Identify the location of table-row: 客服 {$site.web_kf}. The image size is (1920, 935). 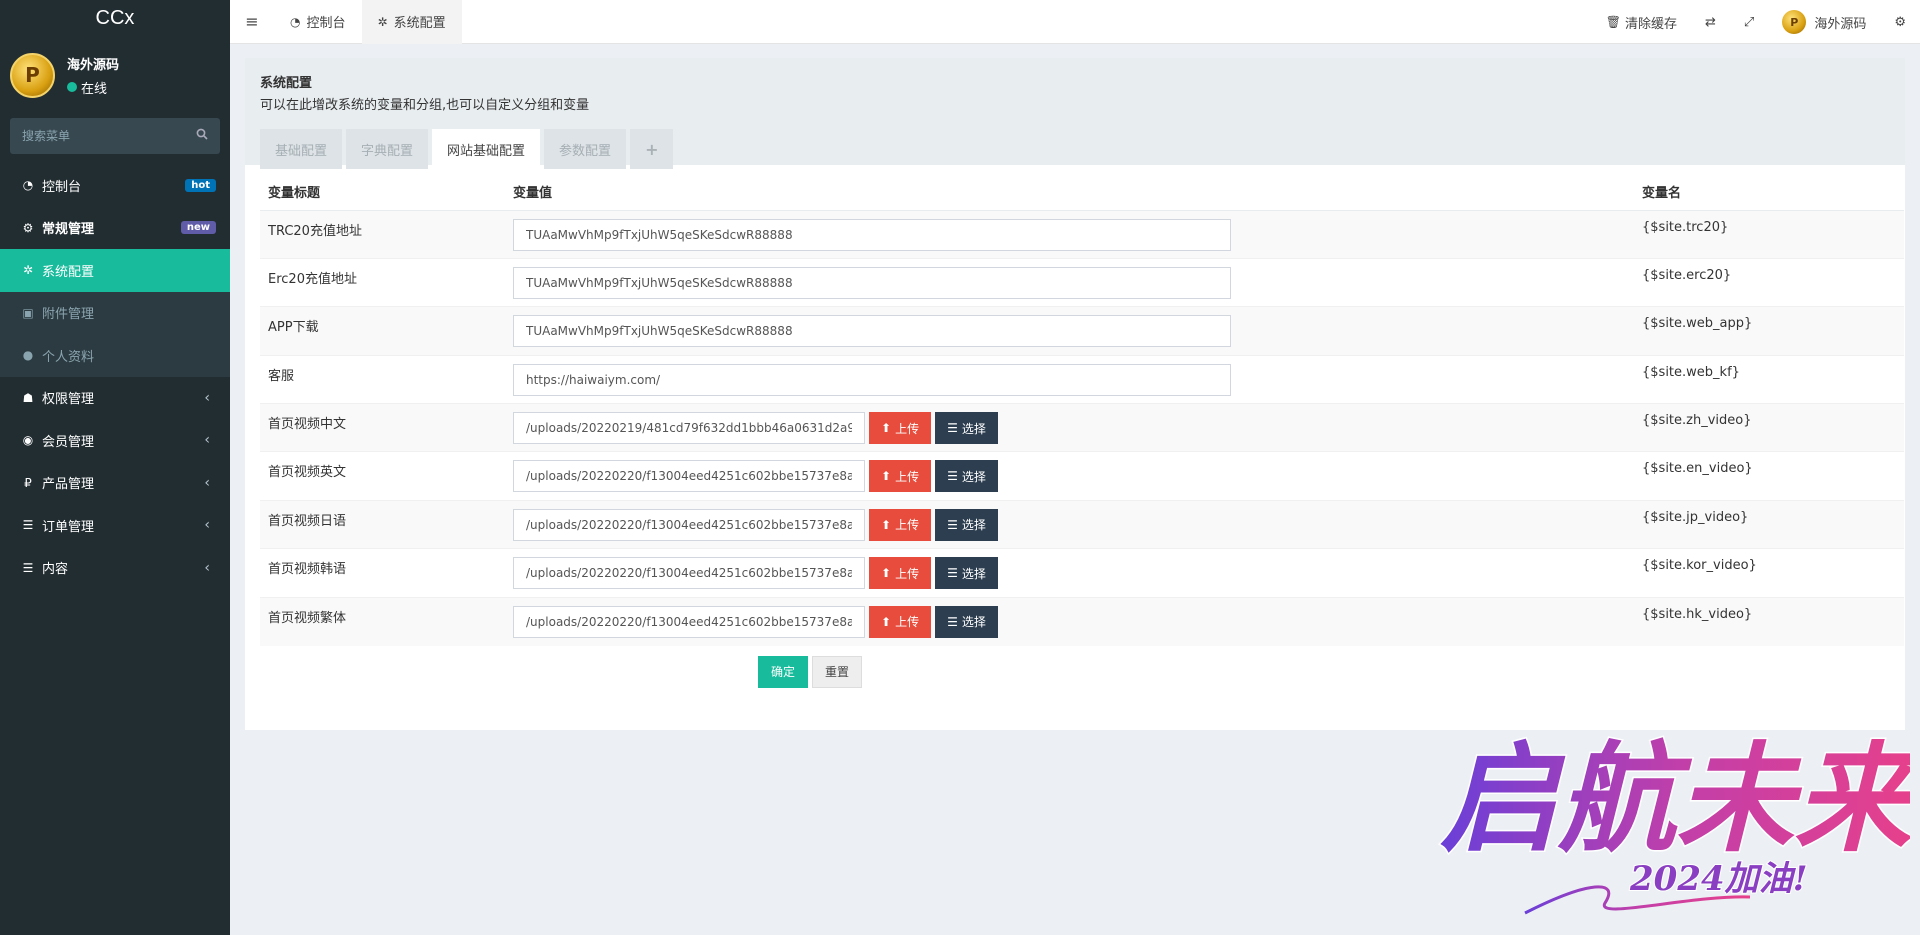
(1082, 379).